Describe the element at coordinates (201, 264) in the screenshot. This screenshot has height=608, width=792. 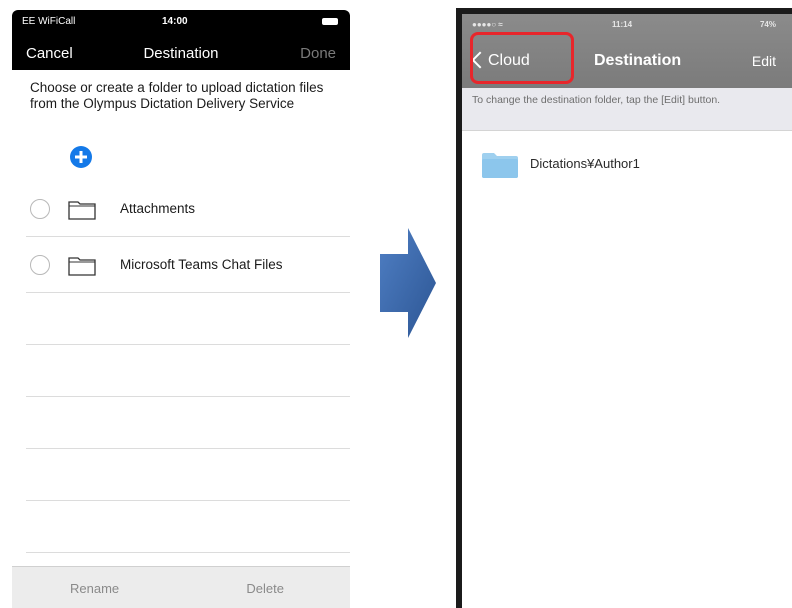
I see `folder-label: Microsoft Teams Chat Files` at that location.